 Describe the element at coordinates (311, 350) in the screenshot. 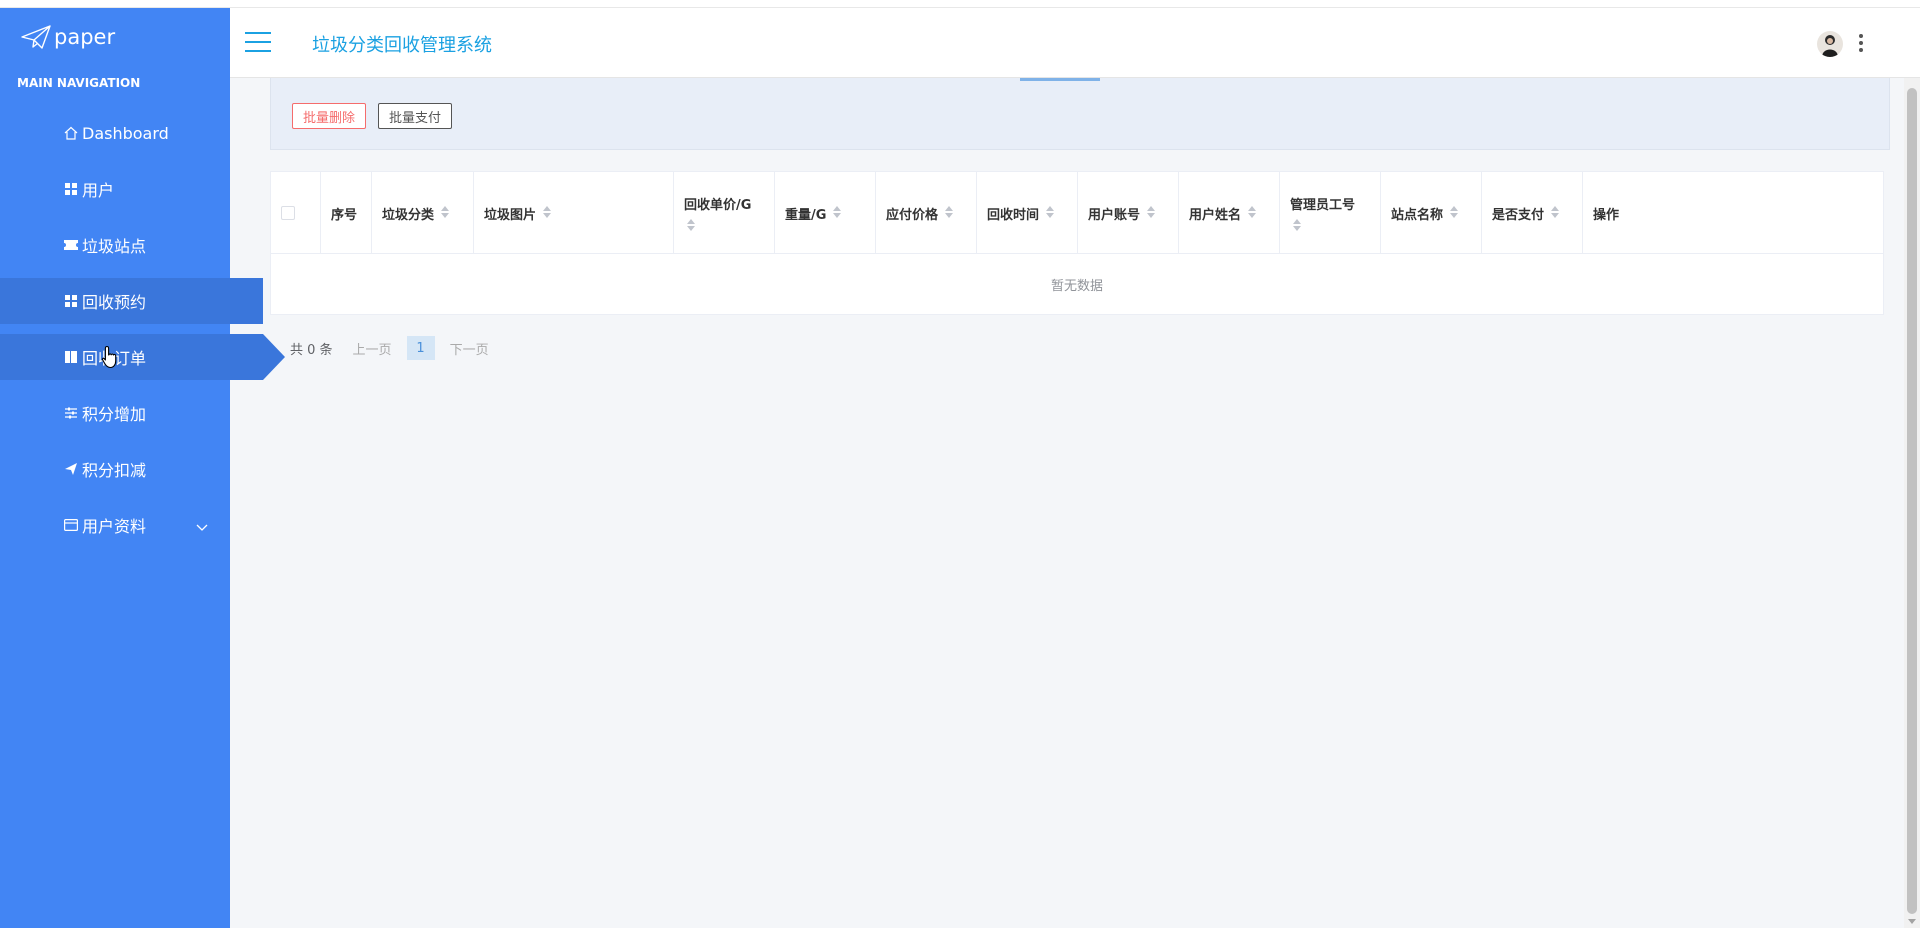

I see `pagination-total: 共 0 条` at that location.